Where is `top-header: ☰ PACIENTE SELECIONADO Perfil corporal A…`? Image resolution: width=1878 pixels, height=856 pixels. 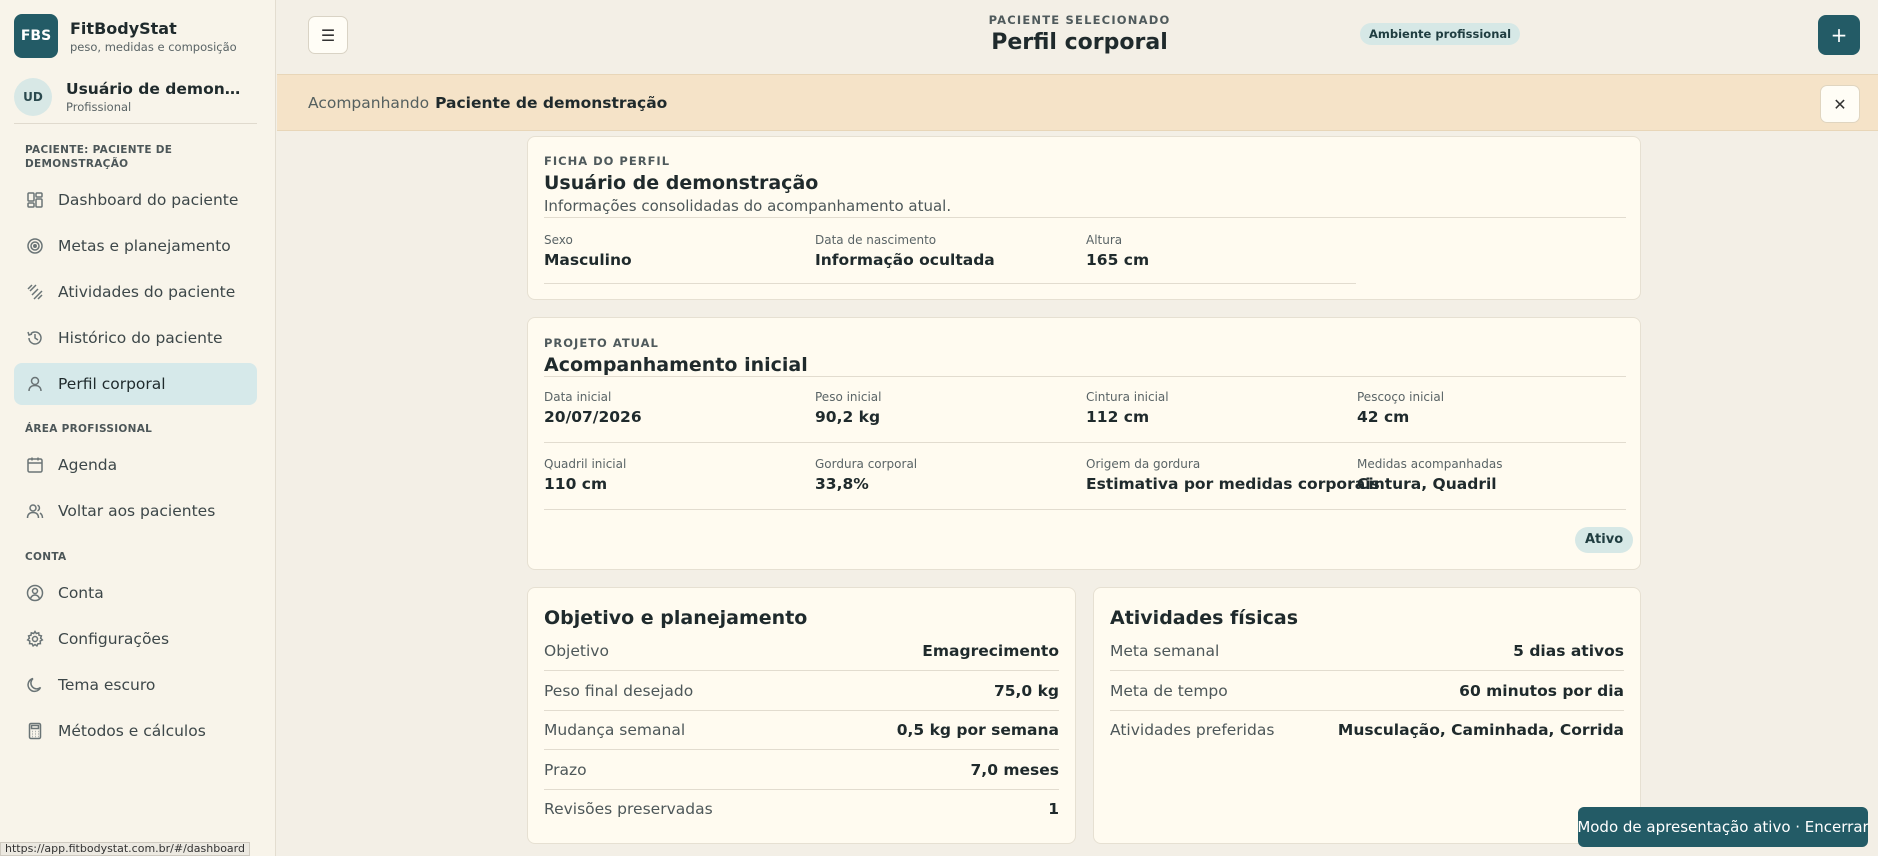 top-header: ☰ PACIENTE SELECIONADO Perfil corporal A… is located at coordinates (1077, 37).